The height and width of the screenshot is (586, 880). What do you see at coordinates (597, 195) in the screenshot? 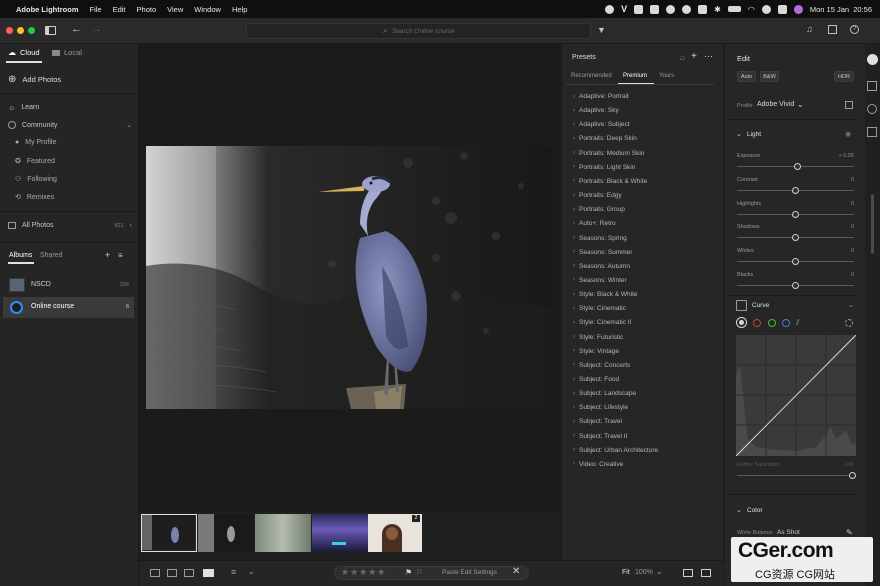
I see `preset-item: › Portraits: Edgy` at bounding box center [597, 195].